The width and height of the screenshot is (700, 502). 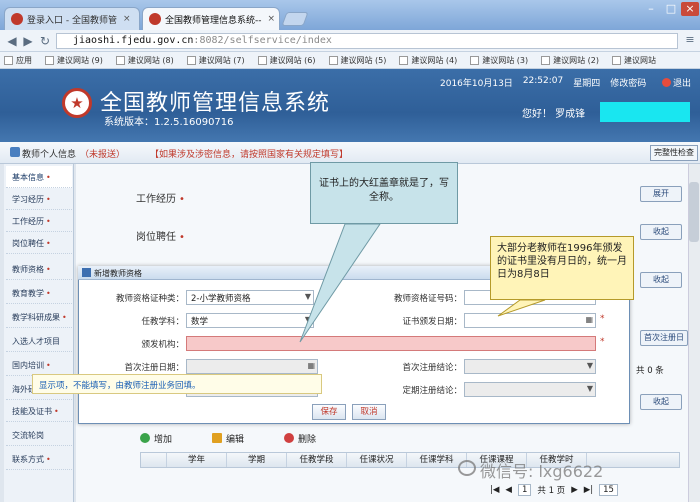 I want to click on wrench-icon: ≡, so click(x=690, y=41).